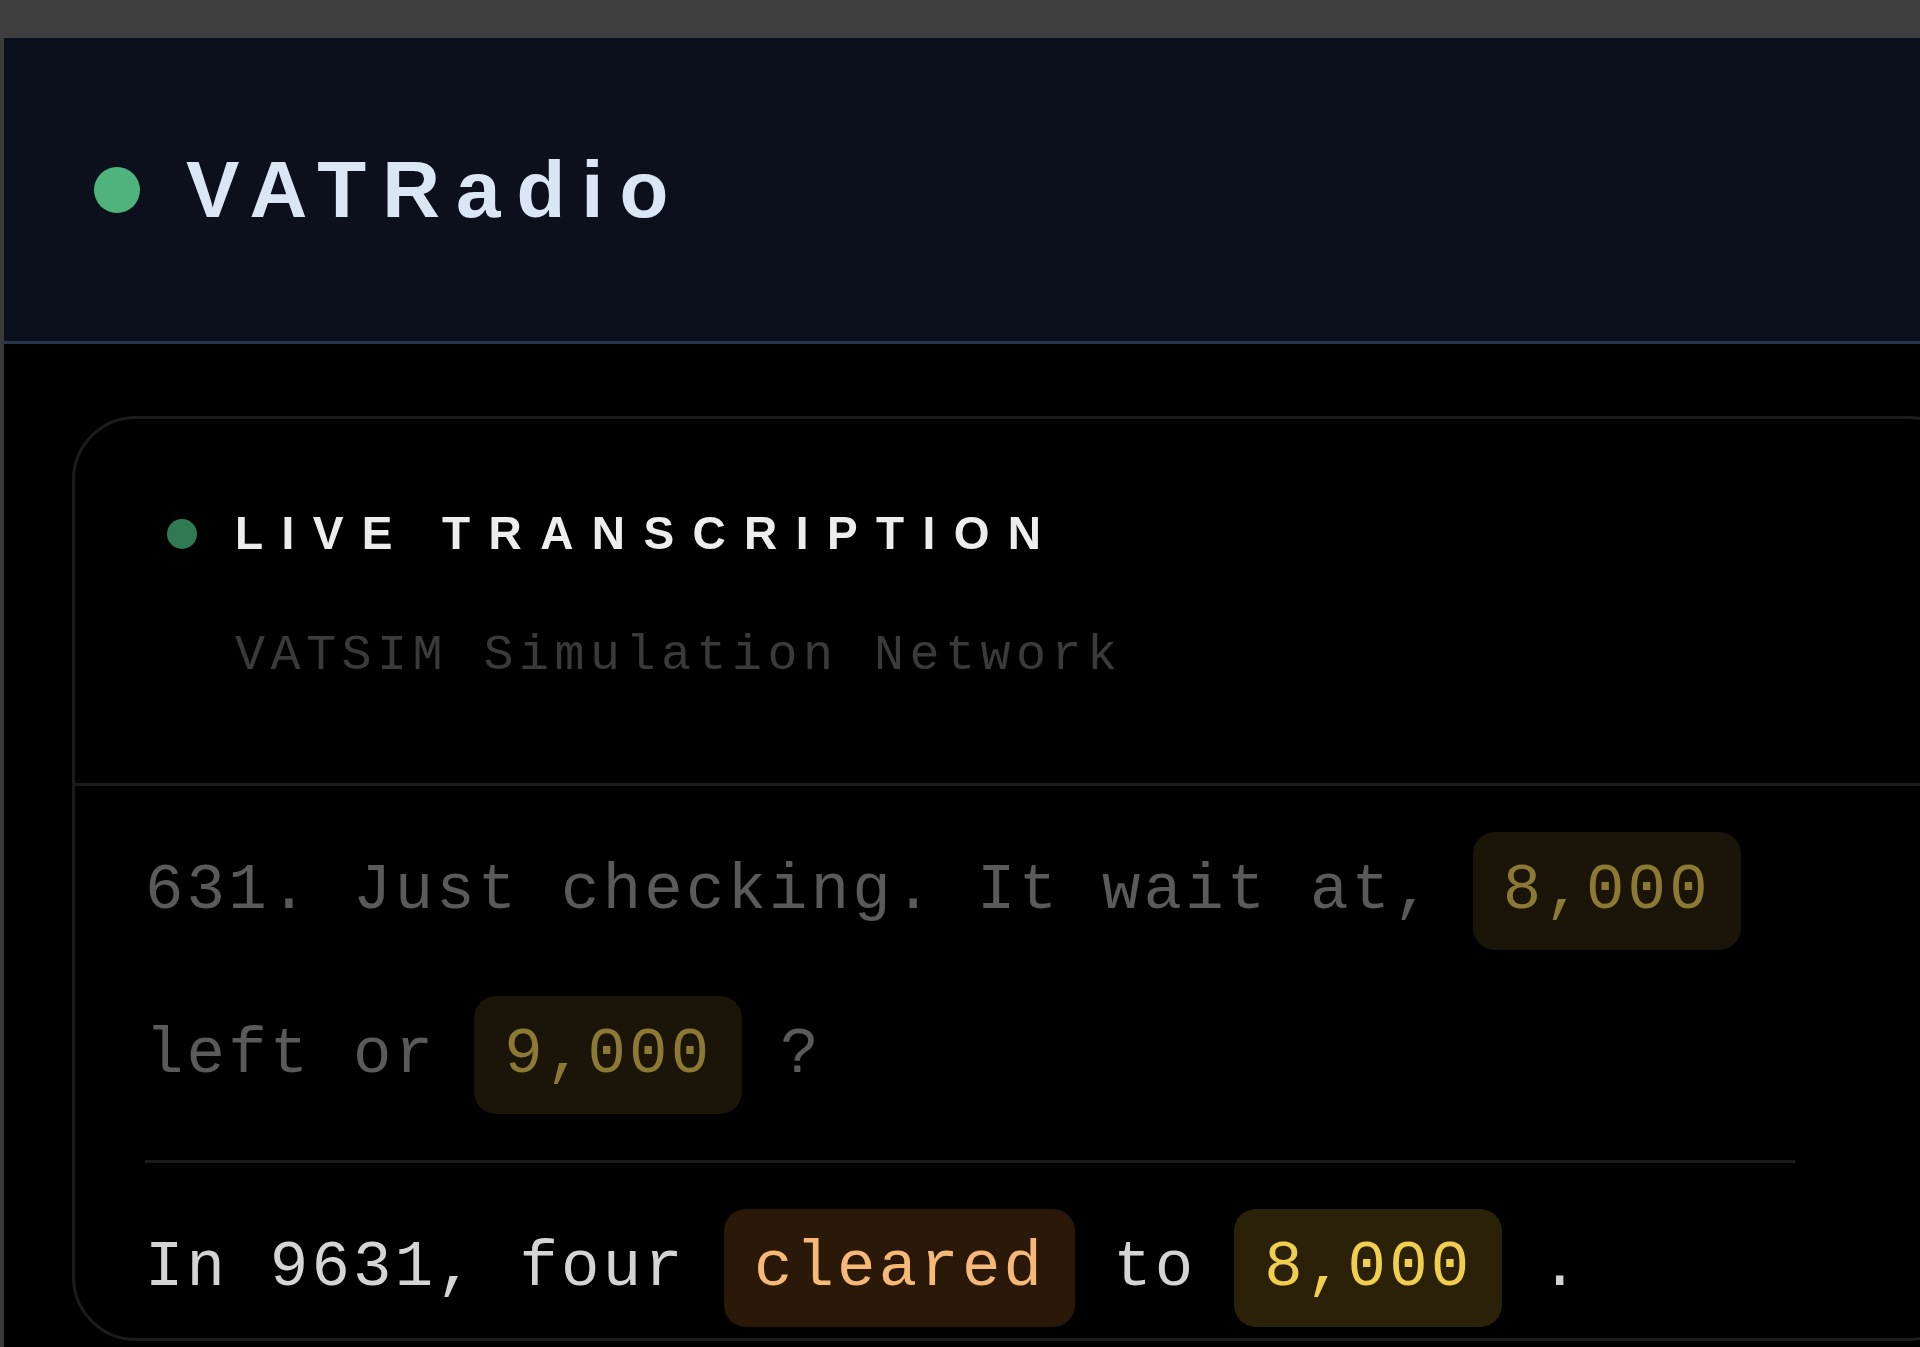 The image size is (1920, 1347). I want to click on transcript-text: 631. Just checking. It wait at,, so click(790, 891).